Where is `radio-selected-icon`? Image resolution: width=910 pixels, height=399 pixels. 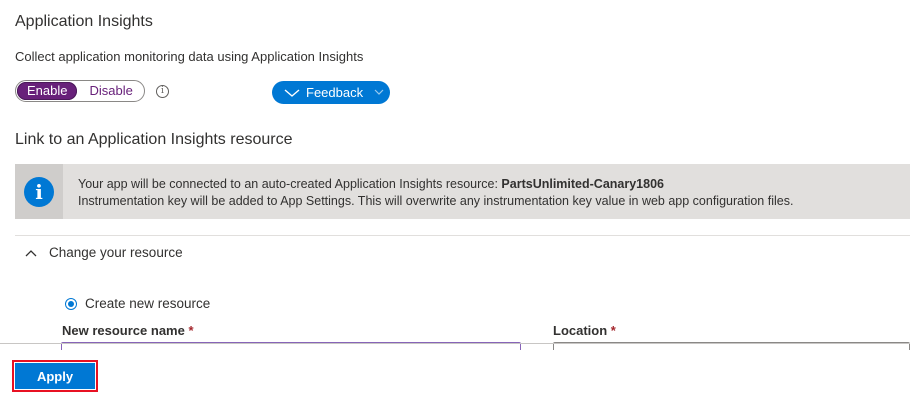
radio-selected-icon is located at coordinates (71, 303).